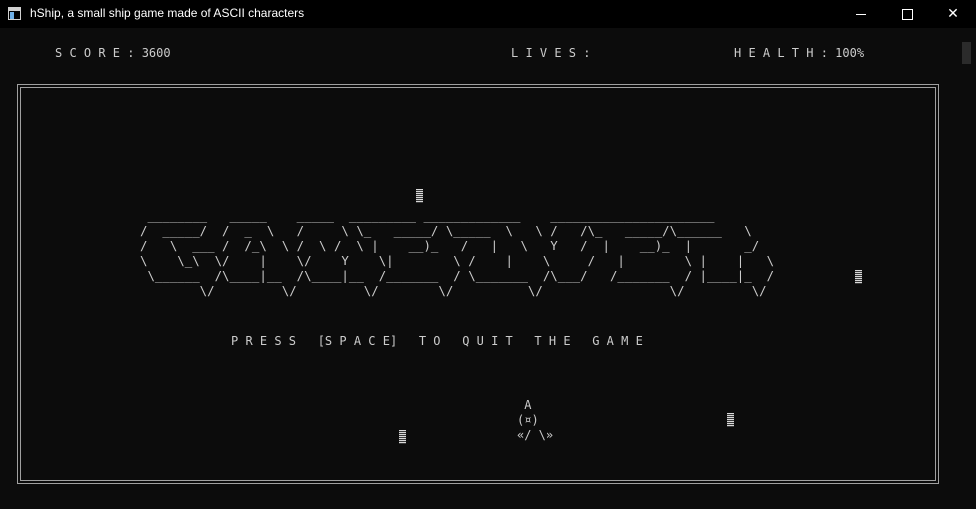  Describe the element at coordinates (551, 53) in the screenshot. I see `lives-display: L I V E S :` at that location.